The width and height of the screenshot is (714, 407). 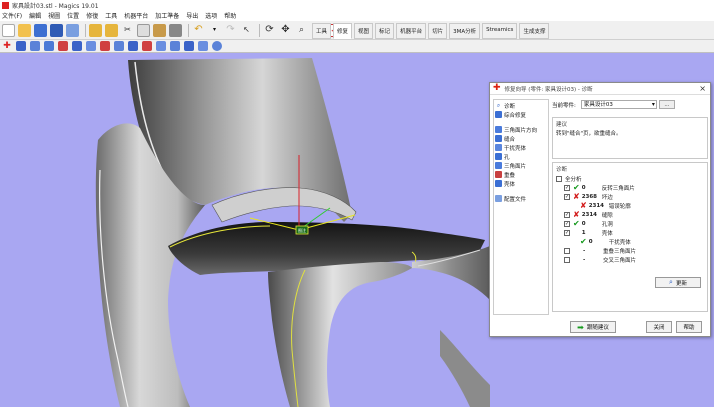 I want to click on diag-row-noise-shells: ✔ 0 干扰壳体, so click(x=630, y=241).